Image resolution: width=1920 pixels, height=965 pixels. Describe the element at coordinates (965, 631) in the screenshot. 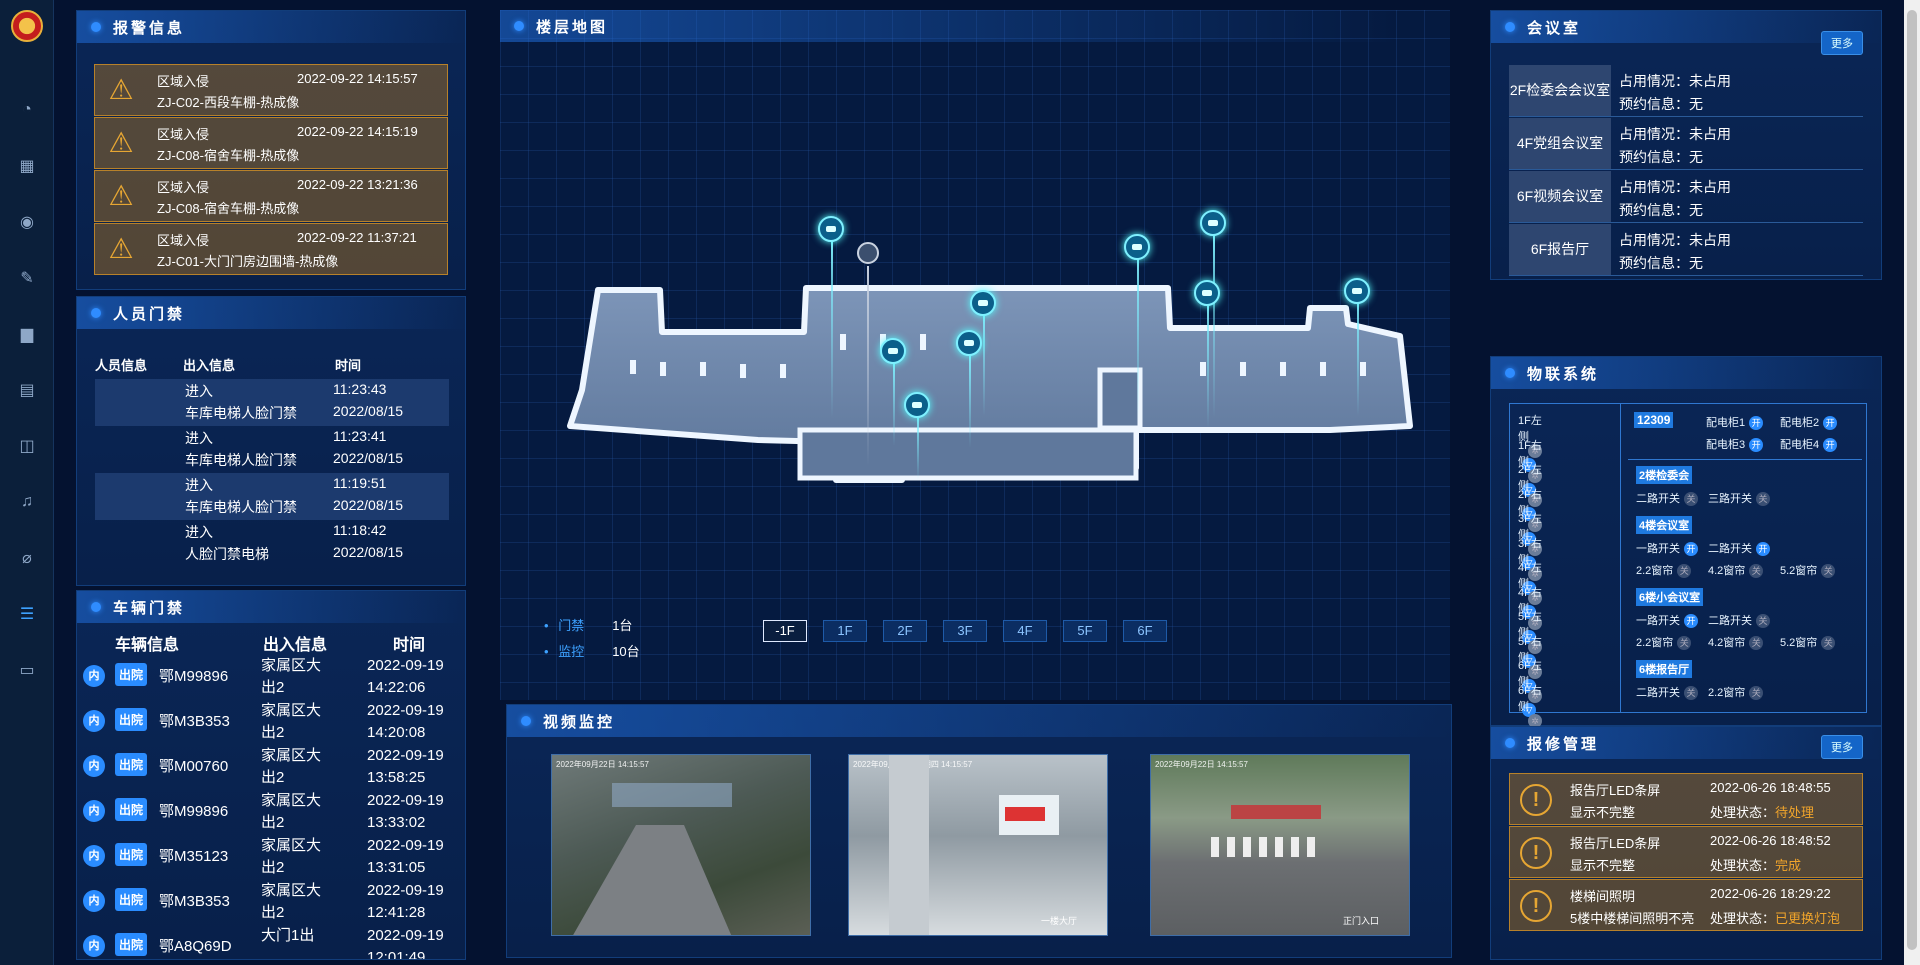

I see `floor-tab-3F: 3F` at that location.